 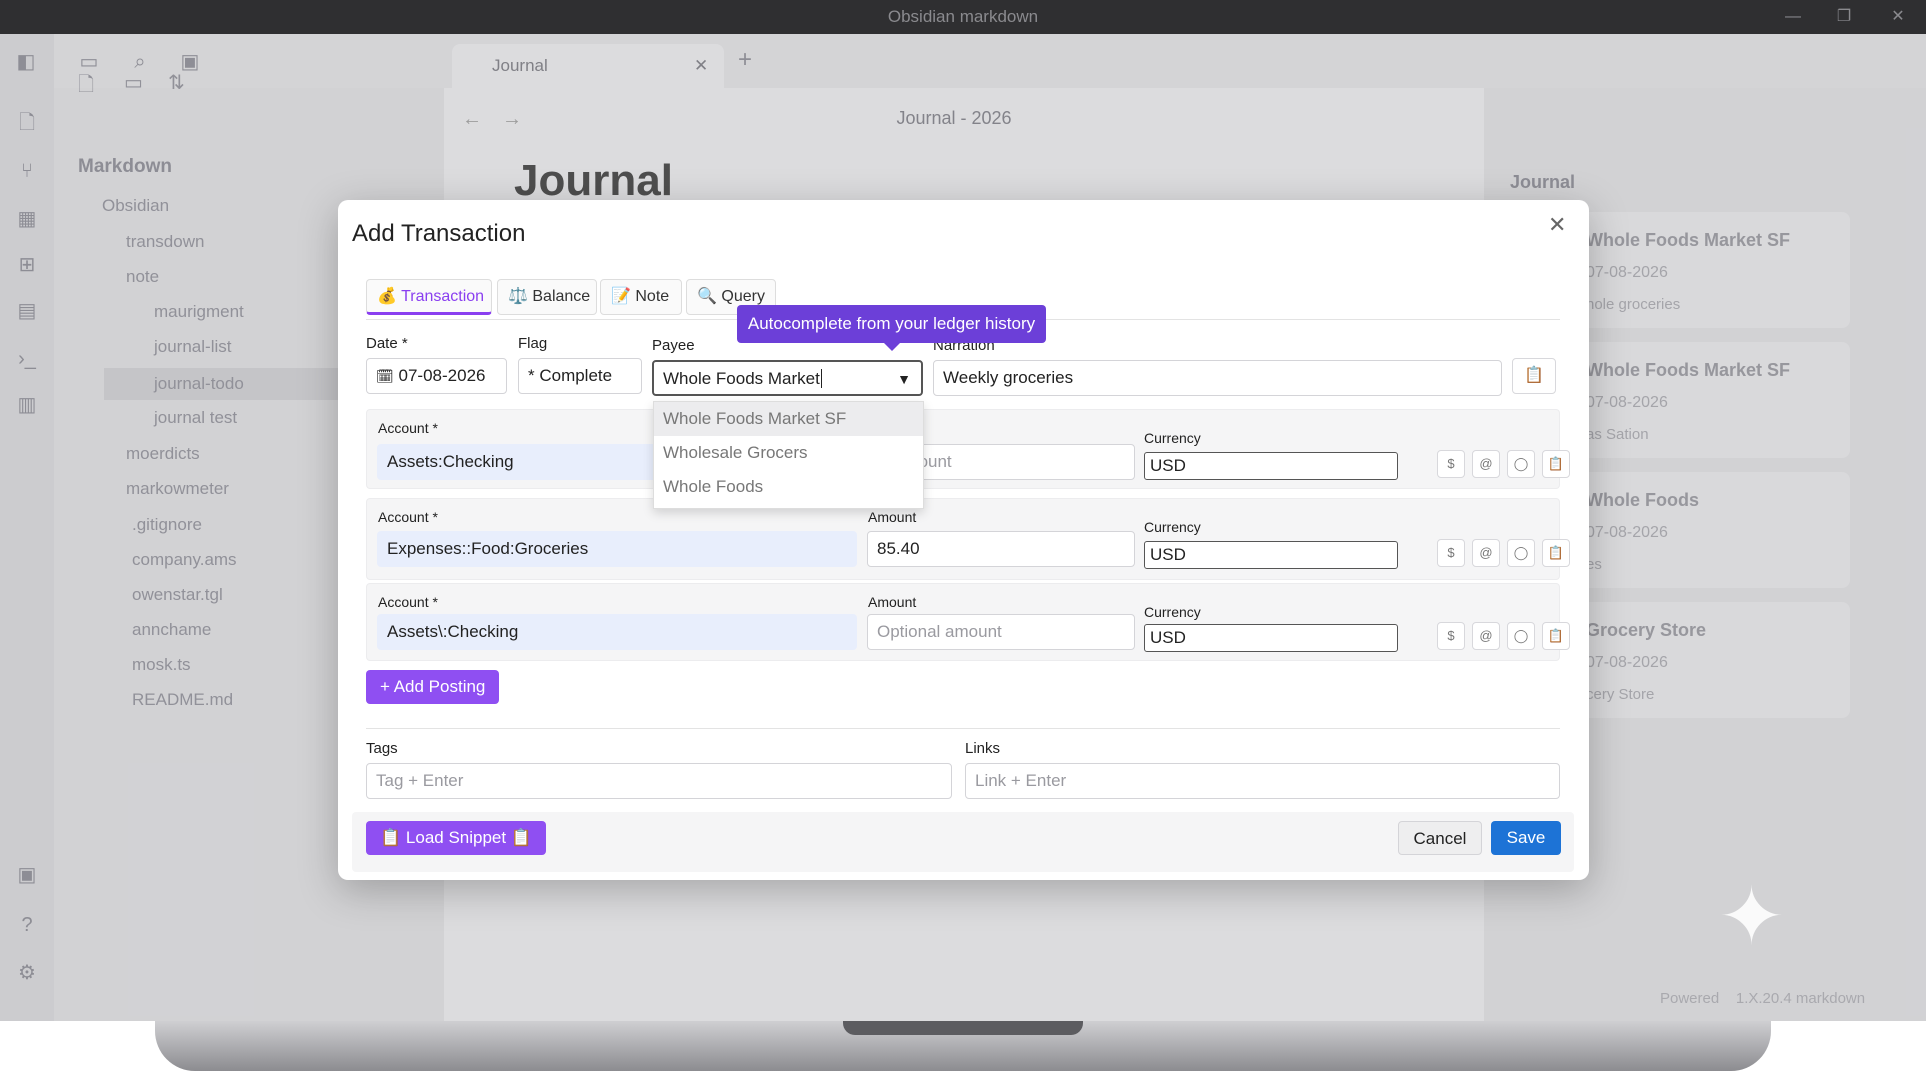 What do you see at coordinates (1001, 549) in the screenshot?
I see `amount-input: 85.40` at bounding box center [1001, 549].